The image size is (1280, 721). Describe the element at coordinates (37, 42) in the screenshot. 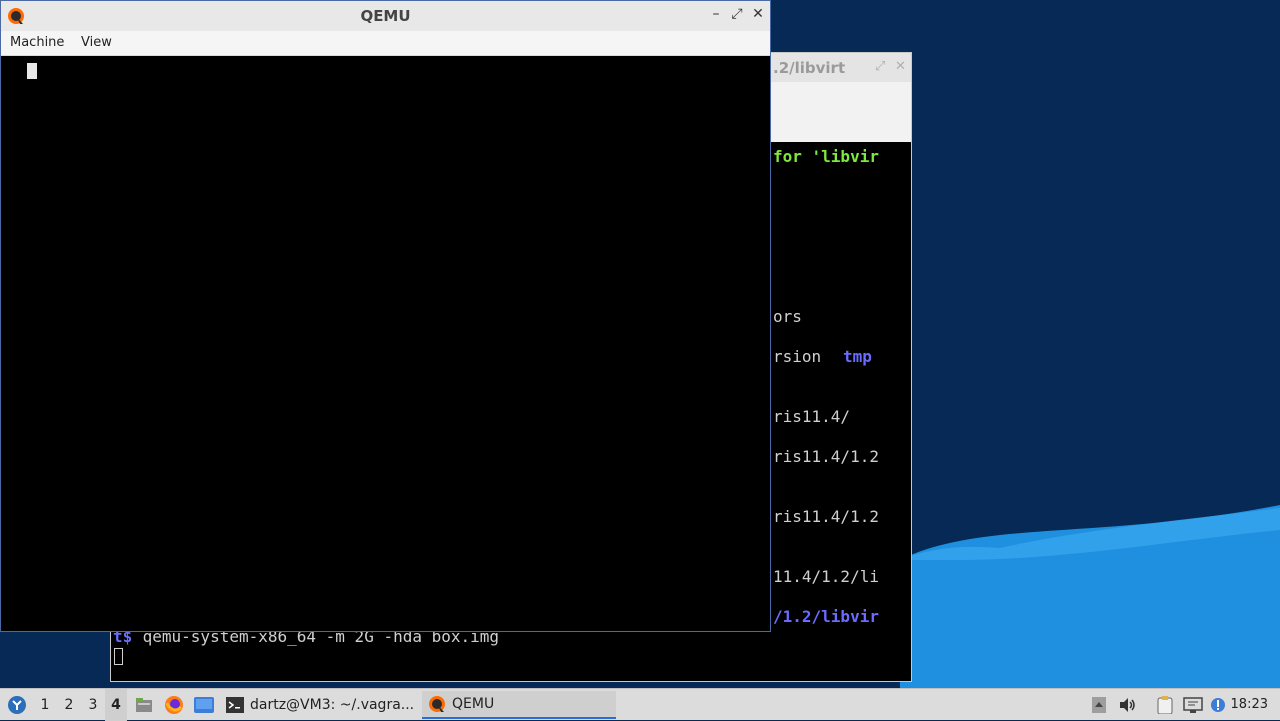

I see `menu-machine: Machine` at that location.